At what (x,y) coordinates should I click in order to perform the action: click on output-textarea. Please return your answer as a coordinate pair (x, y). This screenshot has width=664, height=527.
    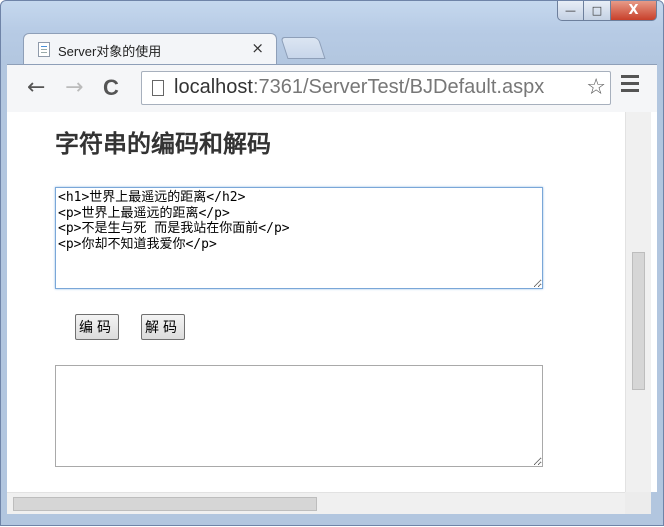
    Looking at the image, I should click on (299, 416).